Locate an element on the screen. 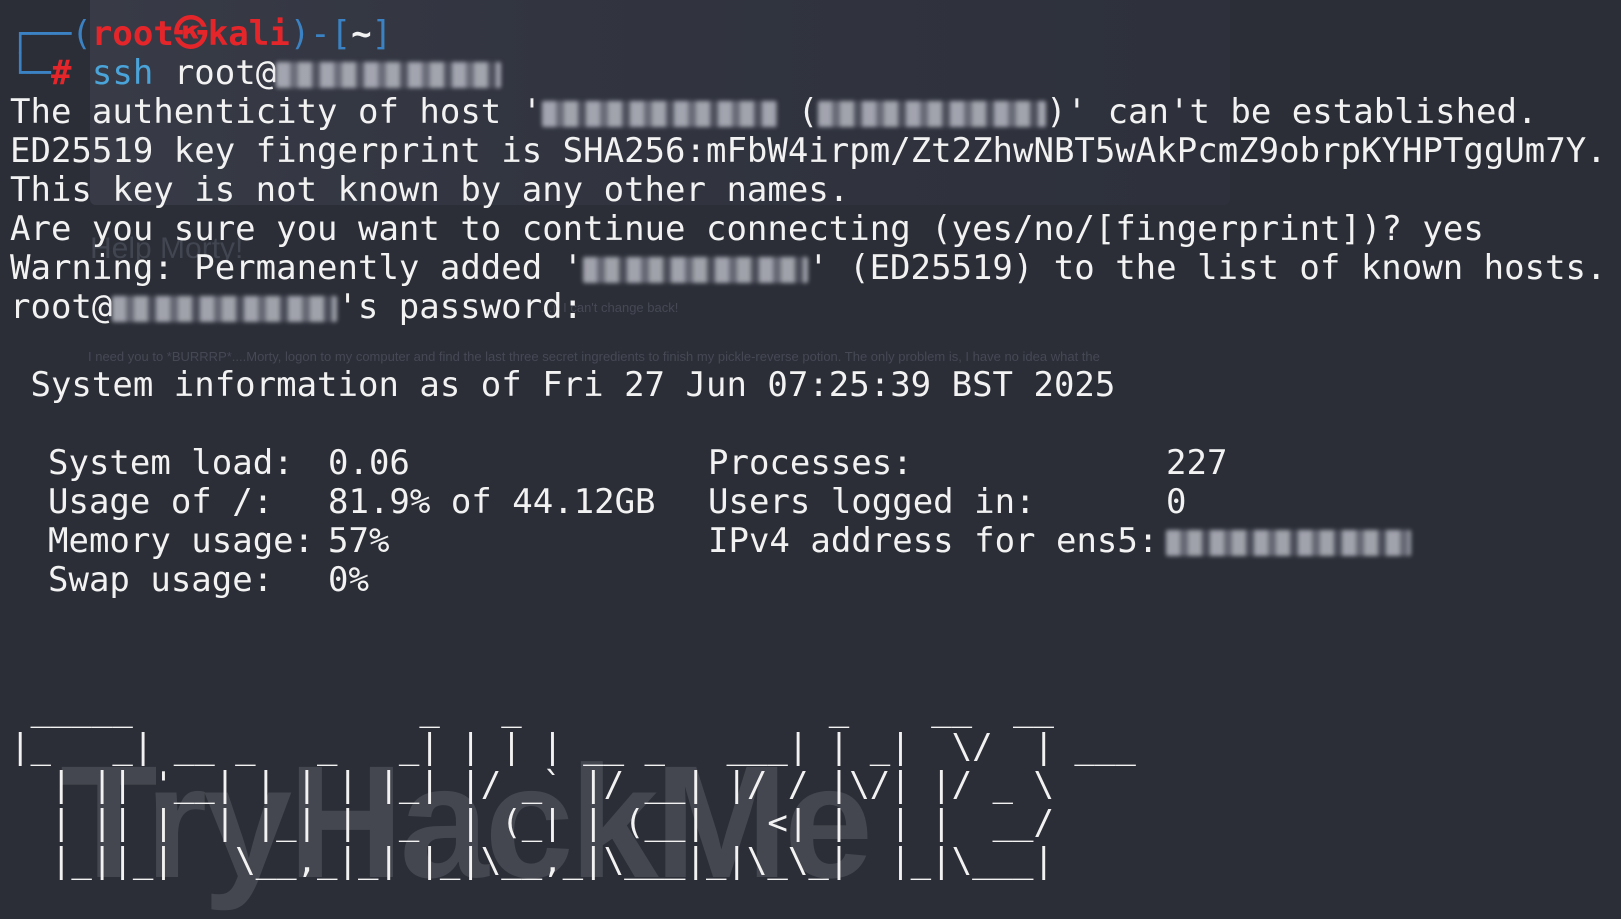 The width and height of the screenshot is (1621, 919). command-text: ssh is located at coordinates (122, 73).